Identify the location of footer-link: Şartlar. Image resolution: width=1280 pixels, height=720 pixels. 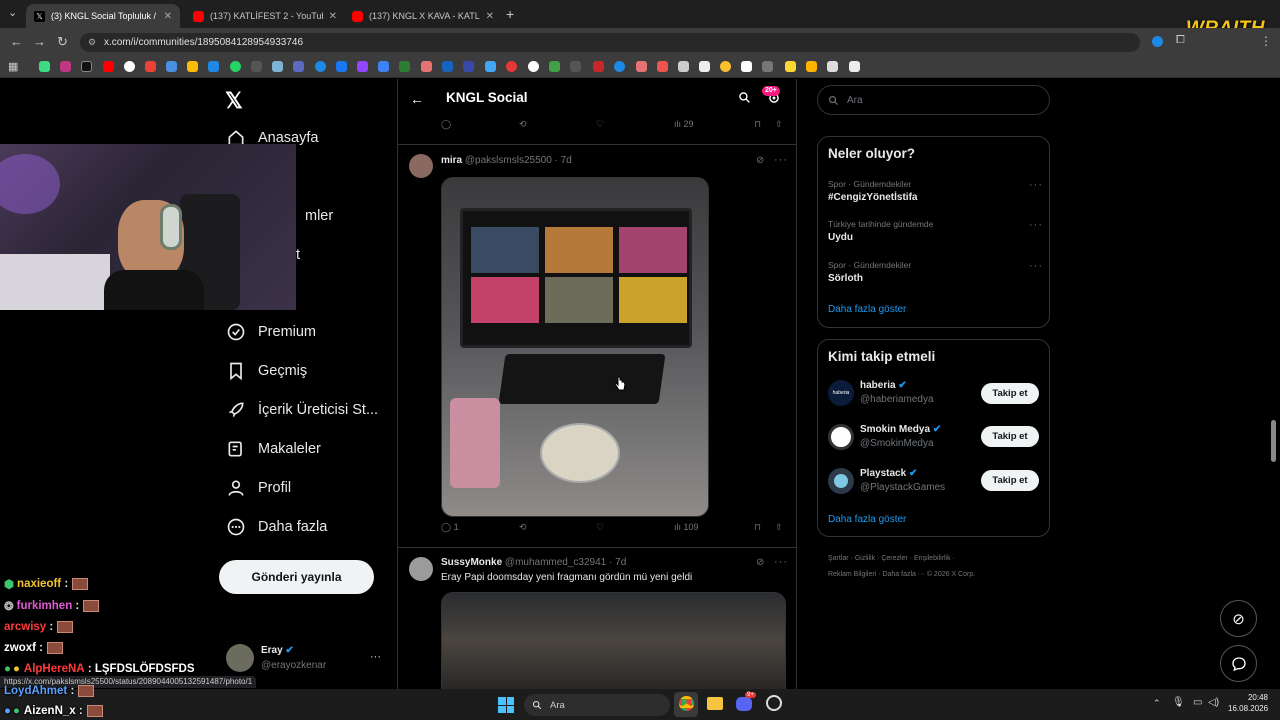
(838, 558).